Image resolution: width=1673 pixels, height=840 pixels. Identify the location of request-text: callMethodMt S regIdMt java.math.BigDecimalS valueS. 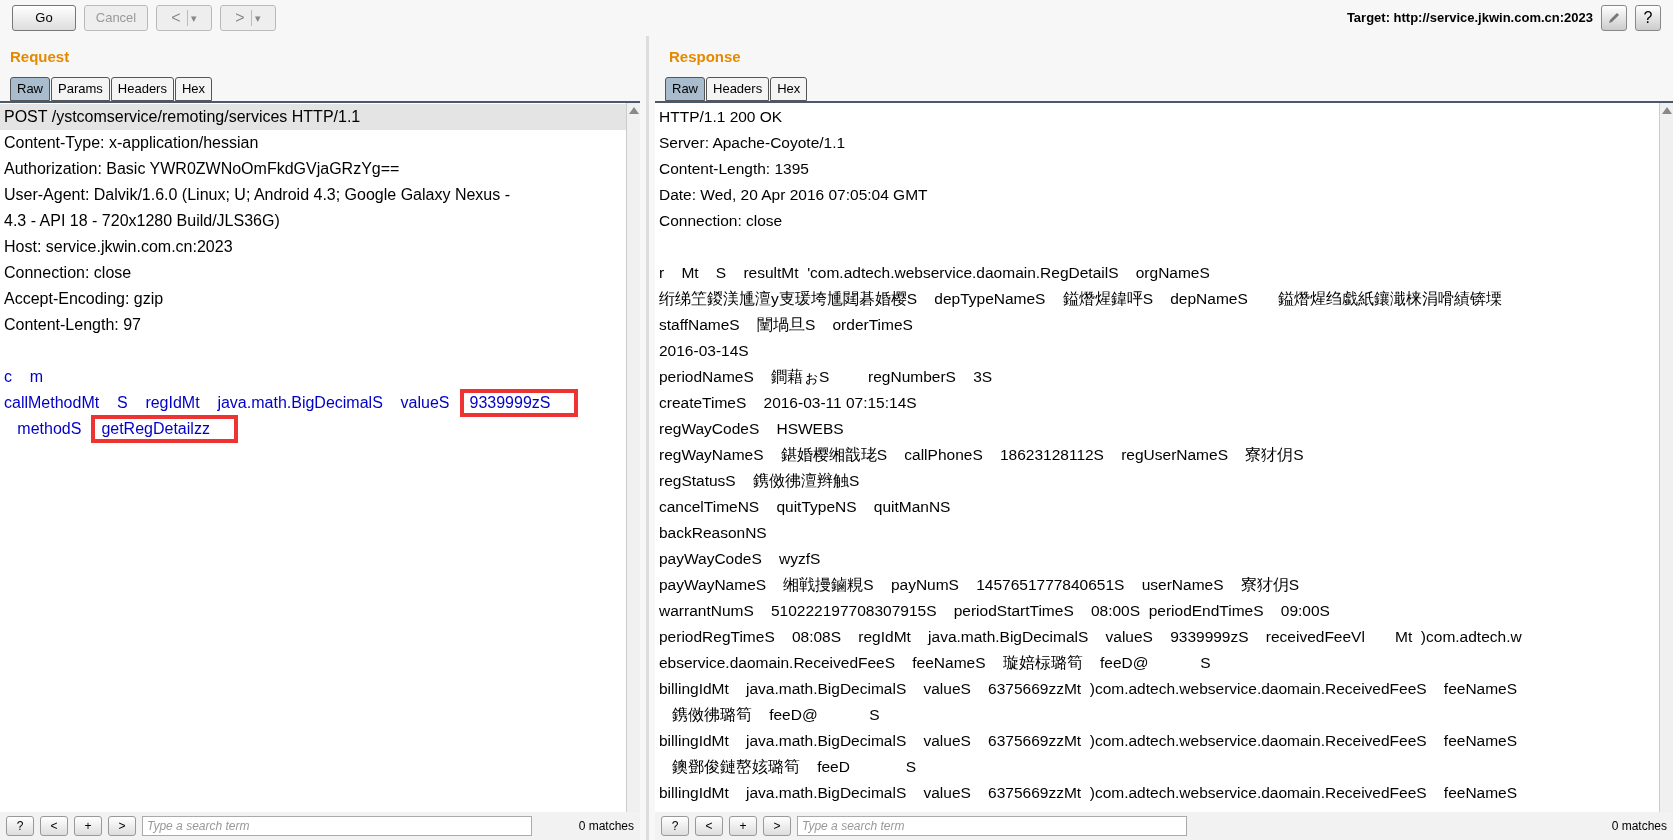
(227, 402).